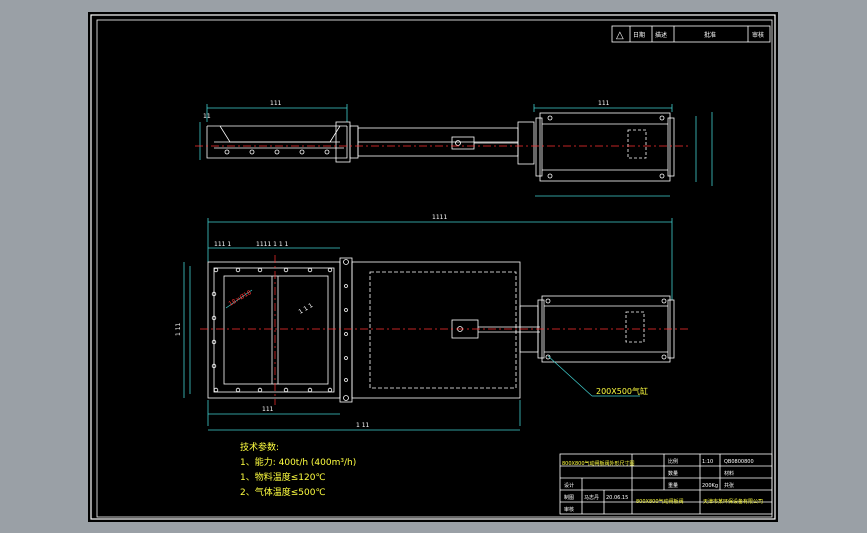 Image resolution: width=867 pixels, height=533 pixels. I want to click on front-dim-bolt-spacing: 111 1, so click(222, 244).